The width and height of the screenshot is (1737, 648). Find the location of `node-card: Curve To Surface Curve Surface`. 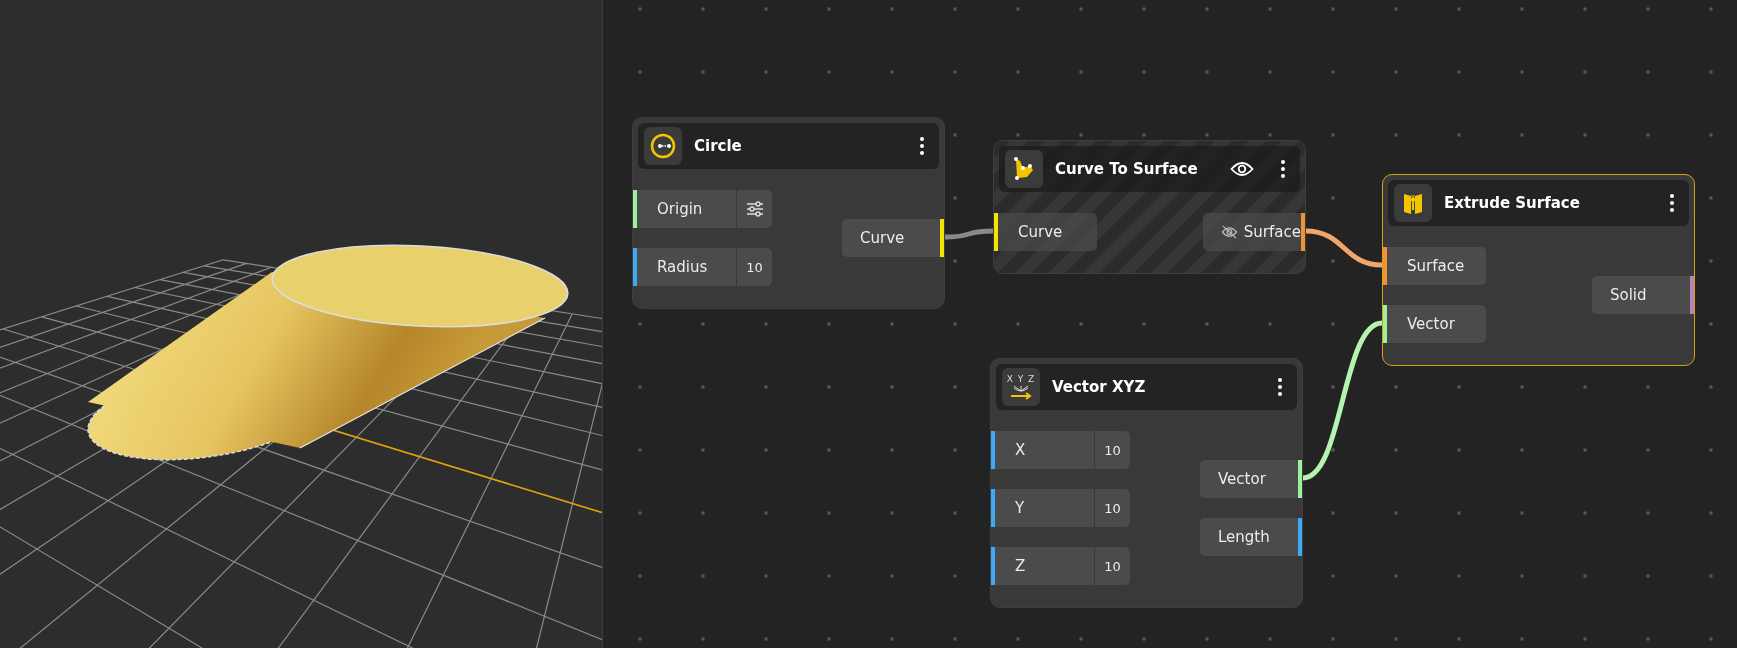

node-card: Curve To Surface Curve Surface is located at coordinates (1149, 207).